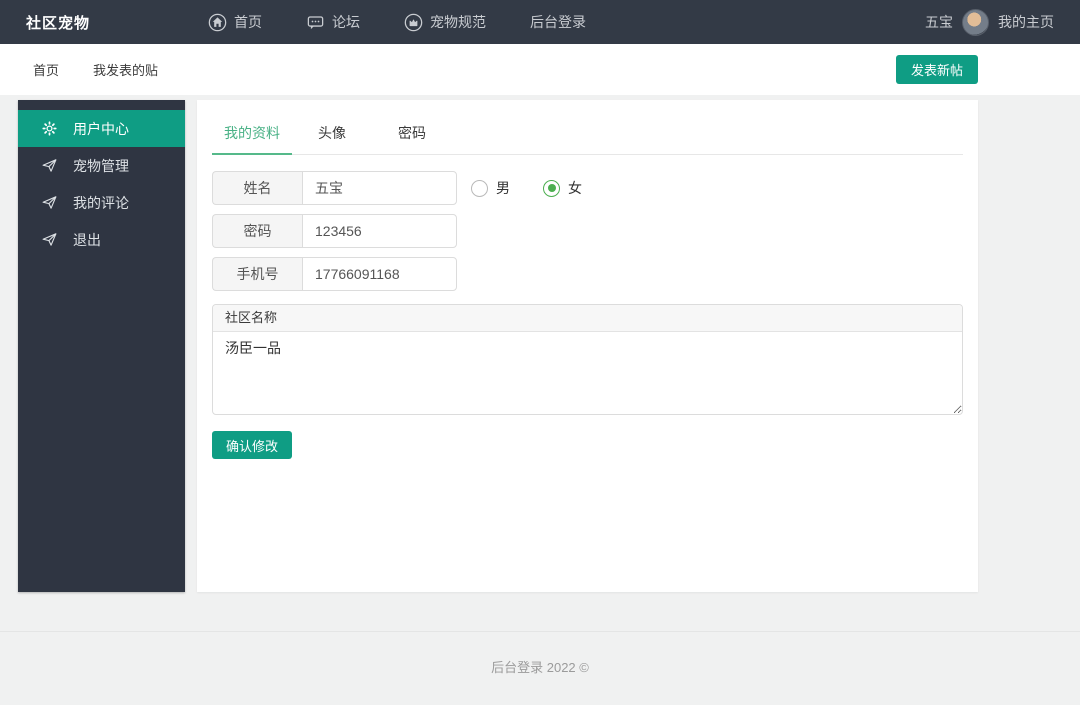  I want to click on crown-icon, so click(413, 22).